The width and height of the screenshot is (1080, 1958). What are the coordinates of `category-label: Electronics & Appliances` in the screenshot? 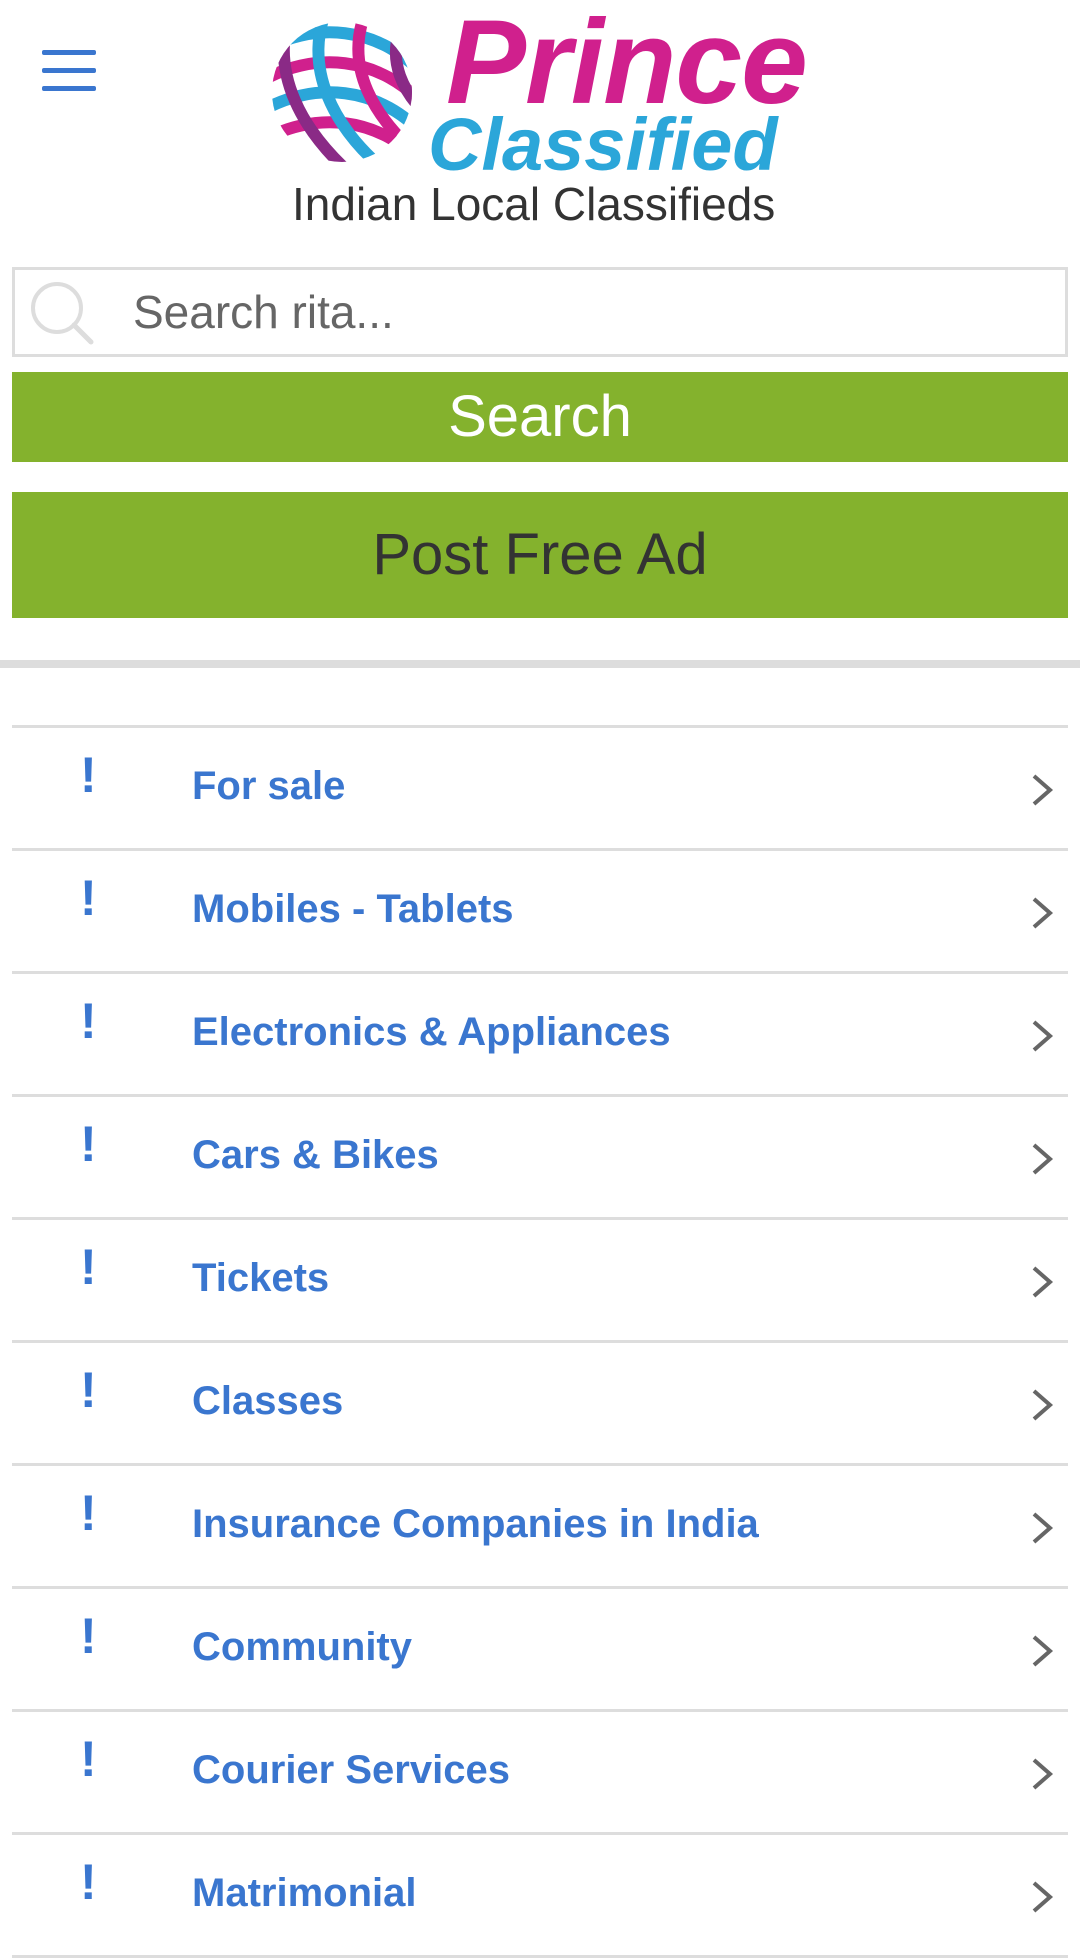 It's located at (431, 1032).